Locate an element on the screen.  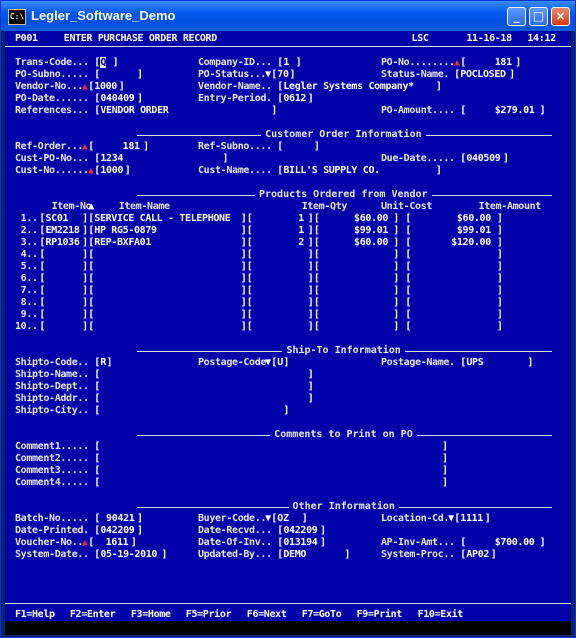
fkey-f5-prior: F5=Prior is located at coordinates (209, 615).